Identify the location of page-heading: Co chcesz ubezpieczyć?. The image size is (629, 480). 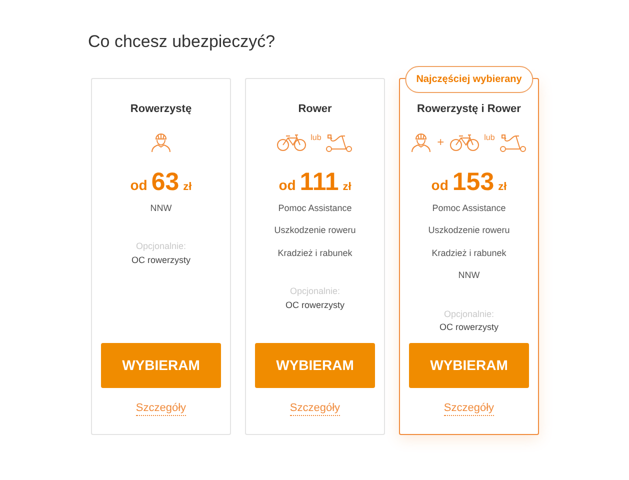
(182, 42).